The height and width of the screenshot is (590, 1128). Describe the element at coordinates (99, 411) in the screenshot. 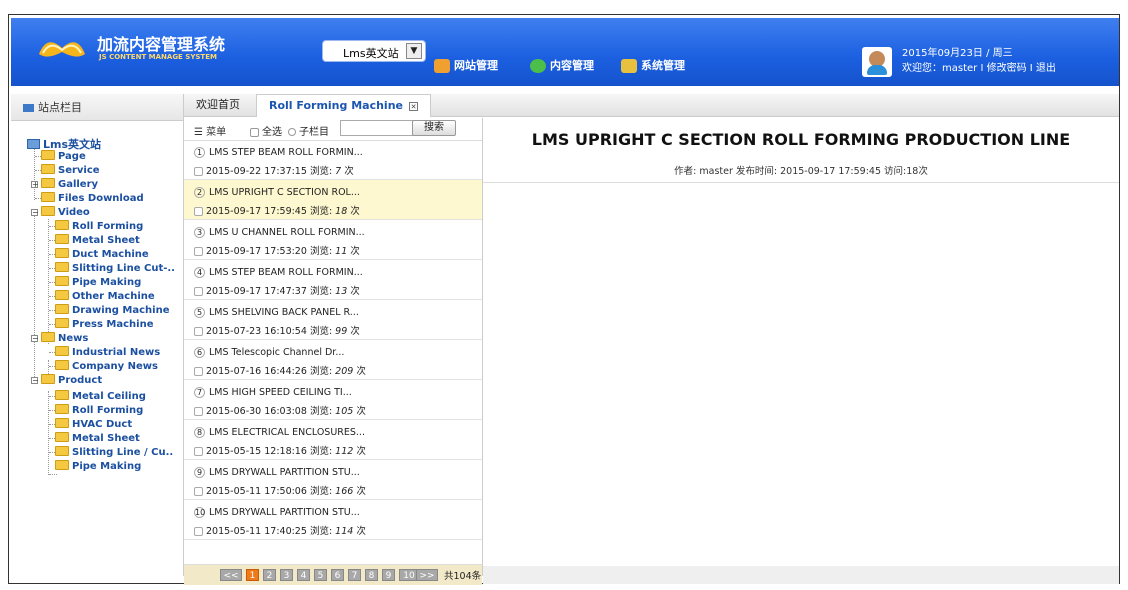

I see `tree-node-product-roll-forming: Roll Forming` at that location.